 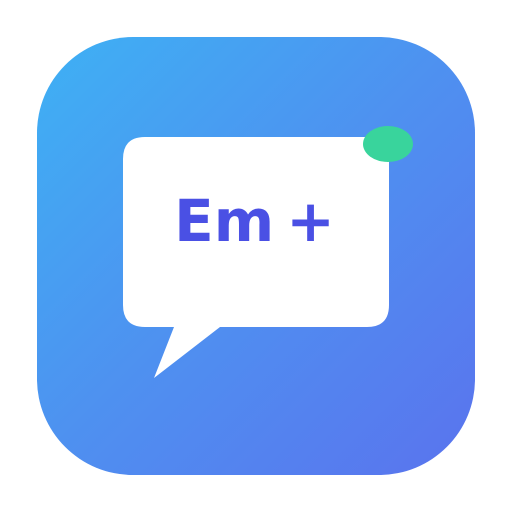 I want to click on plus-icon: +, so click(x=310, y=221).